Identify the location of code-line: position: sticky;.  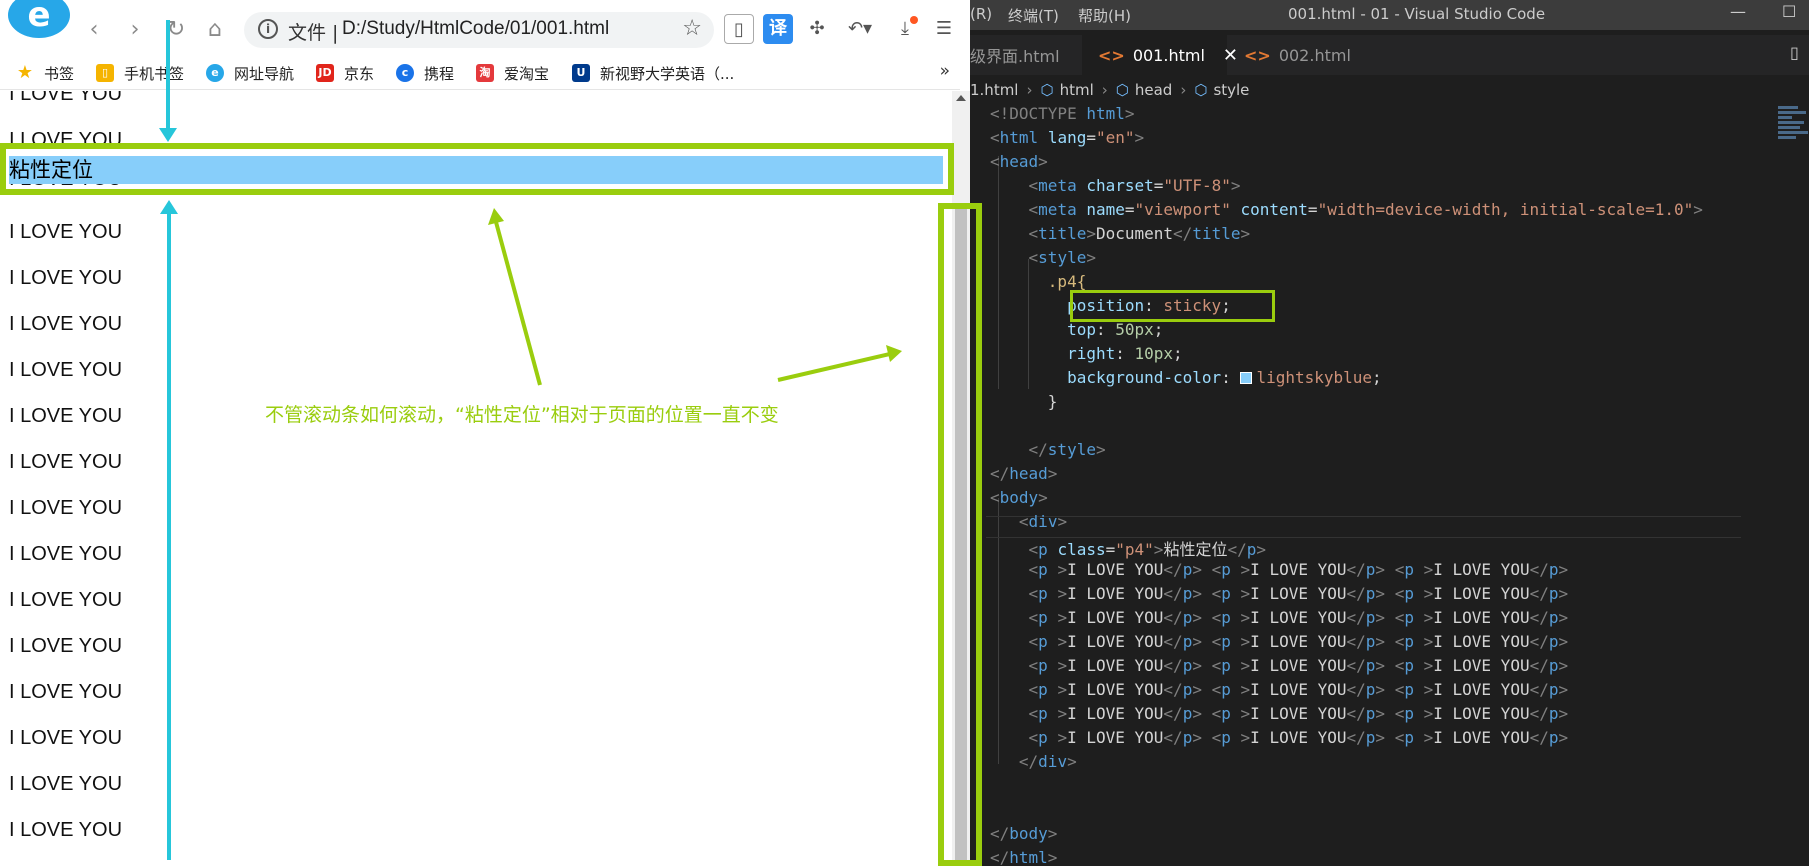
(1149, 305).